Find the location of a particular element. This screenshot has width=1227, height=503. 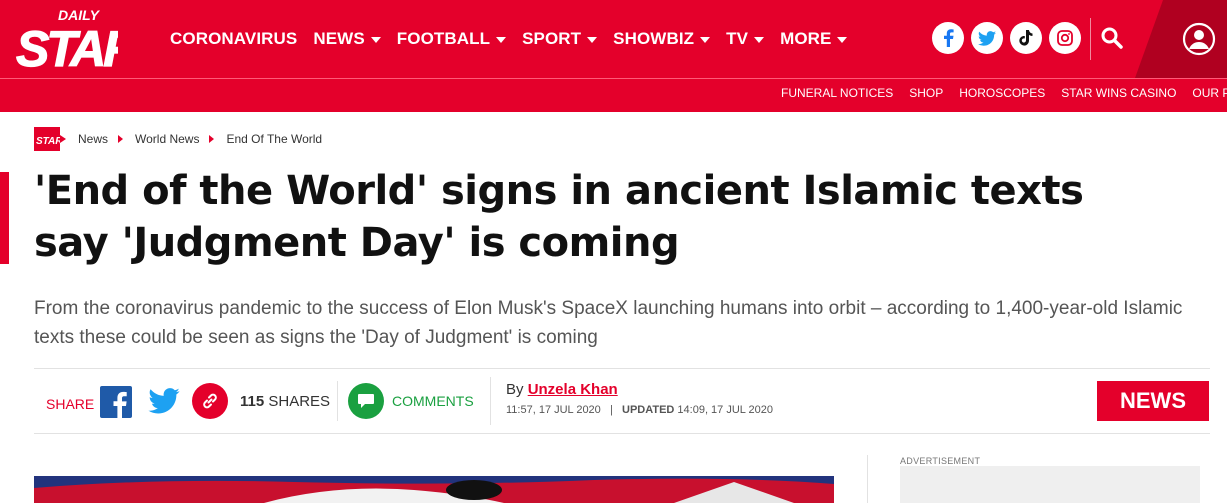

nav-item-showbiz: SHOWBIZ is located at coordinates (662, 39).